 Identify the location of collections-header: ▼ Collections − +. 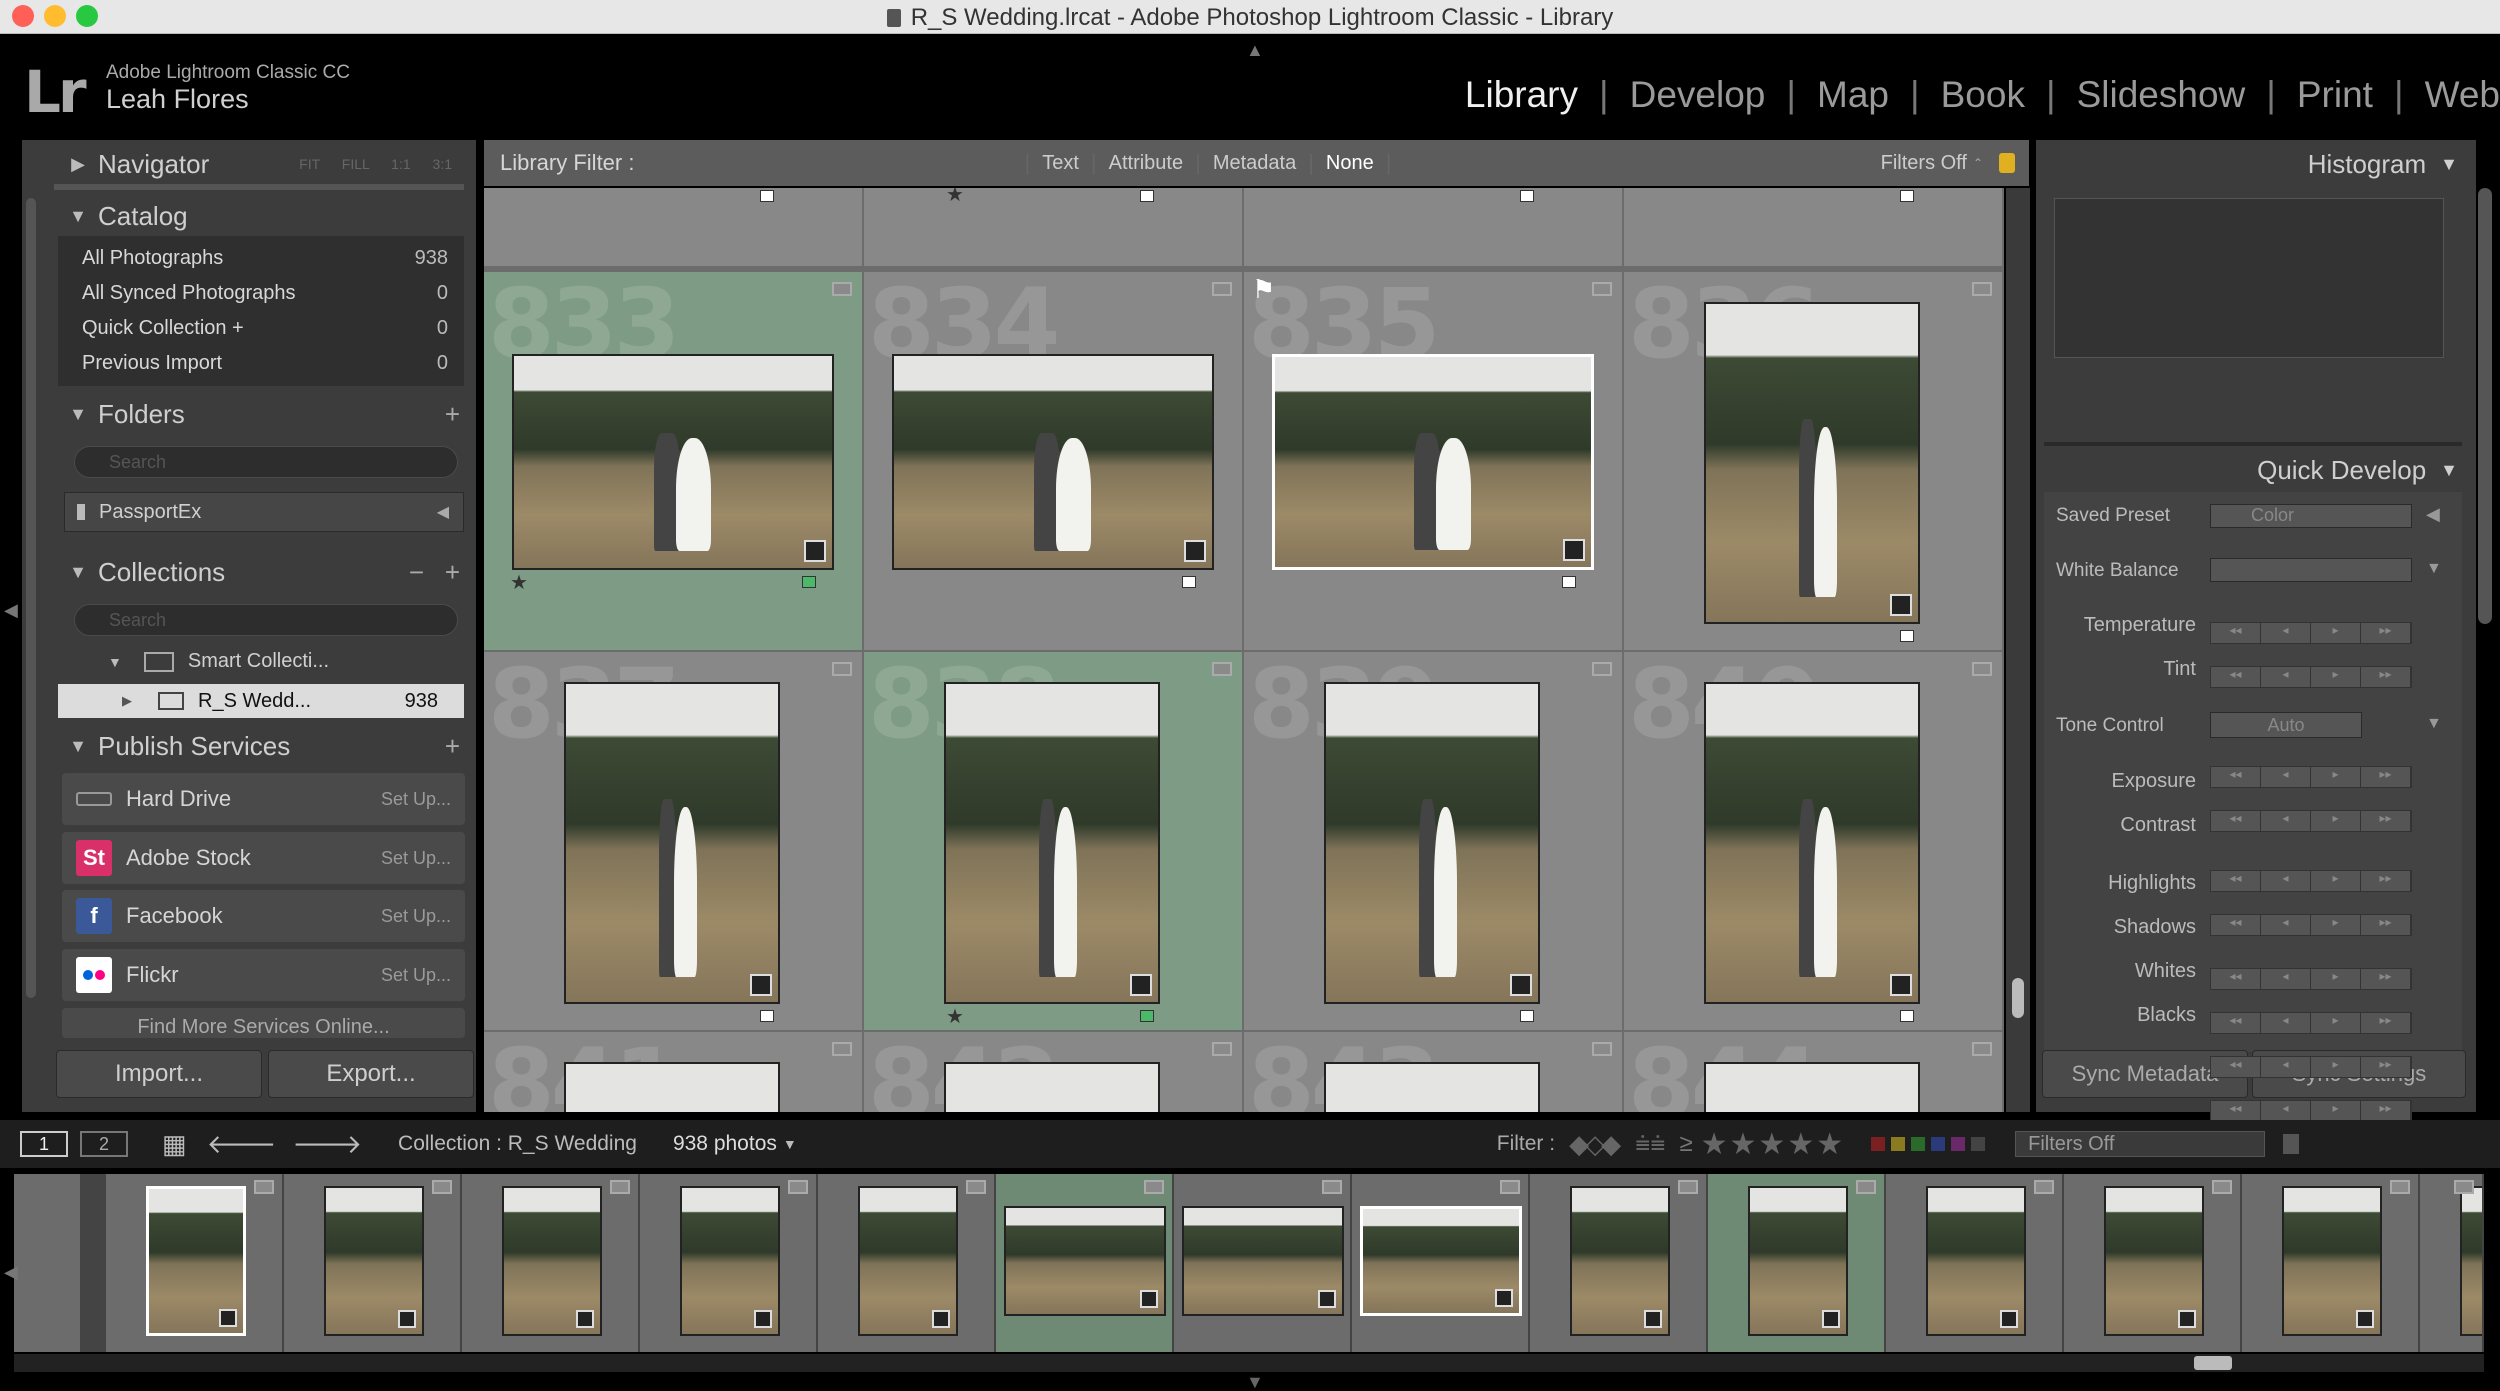
(267, 572).